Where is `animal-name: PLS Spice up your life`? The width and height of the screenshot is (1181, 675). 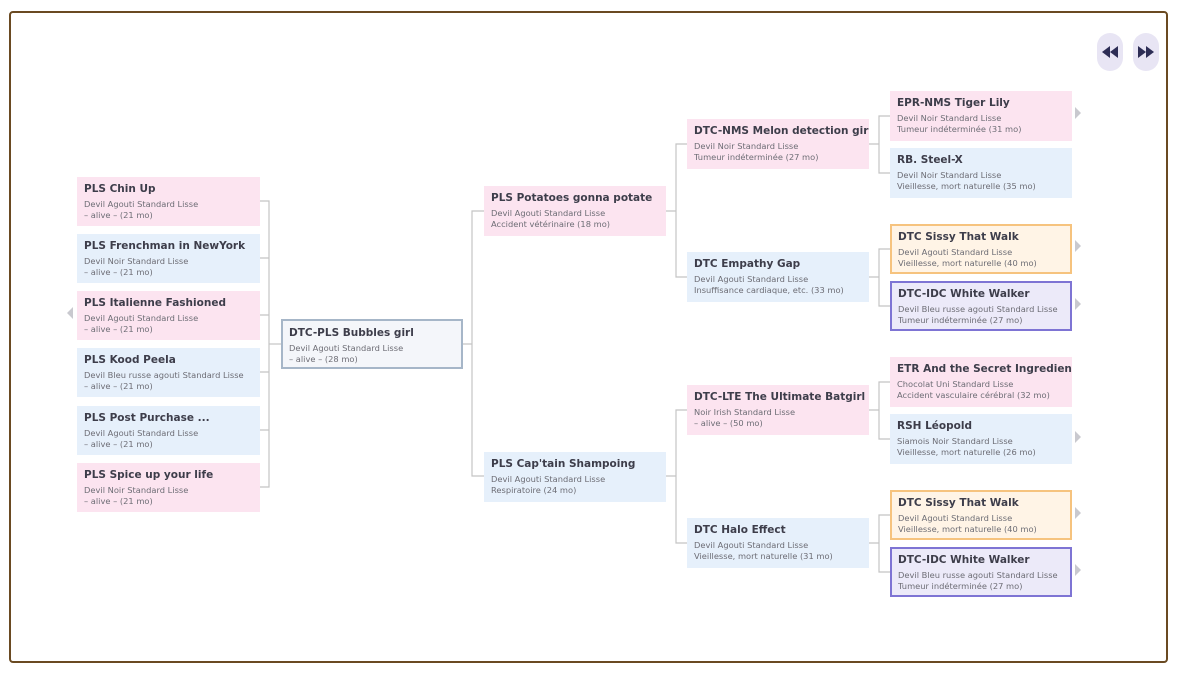 animal-name: PLS Spice up your life is located at coordinates (149, 475).